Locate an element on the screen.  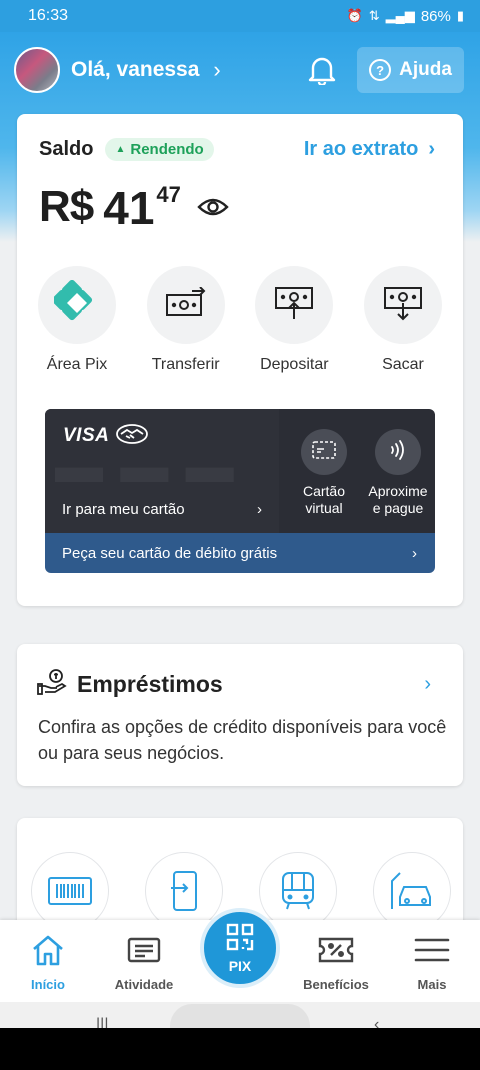
battery-percent: 86% is located at coordinates (435, 16).